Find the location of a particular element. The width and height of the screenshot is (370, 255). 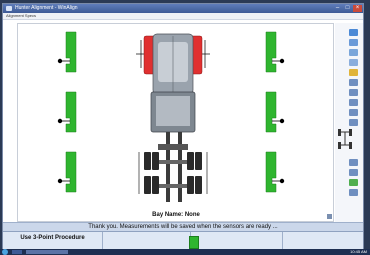

sensor-status-icon is located at coordinates (194, 242).